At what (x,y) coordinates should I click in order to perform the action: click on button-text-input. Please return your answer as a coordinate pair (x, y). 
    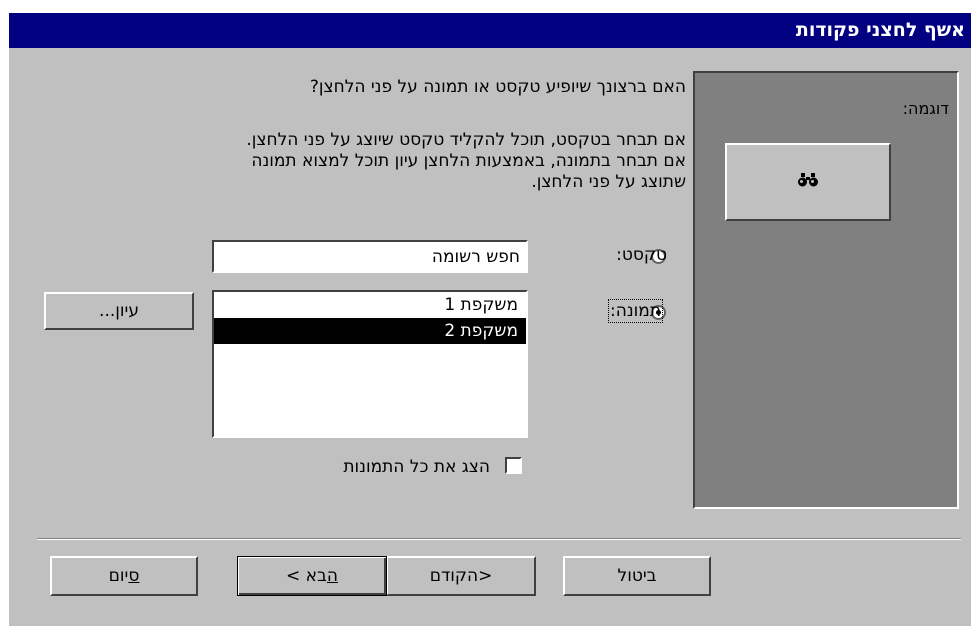
    Looking at the image, I should click on (370, 256).